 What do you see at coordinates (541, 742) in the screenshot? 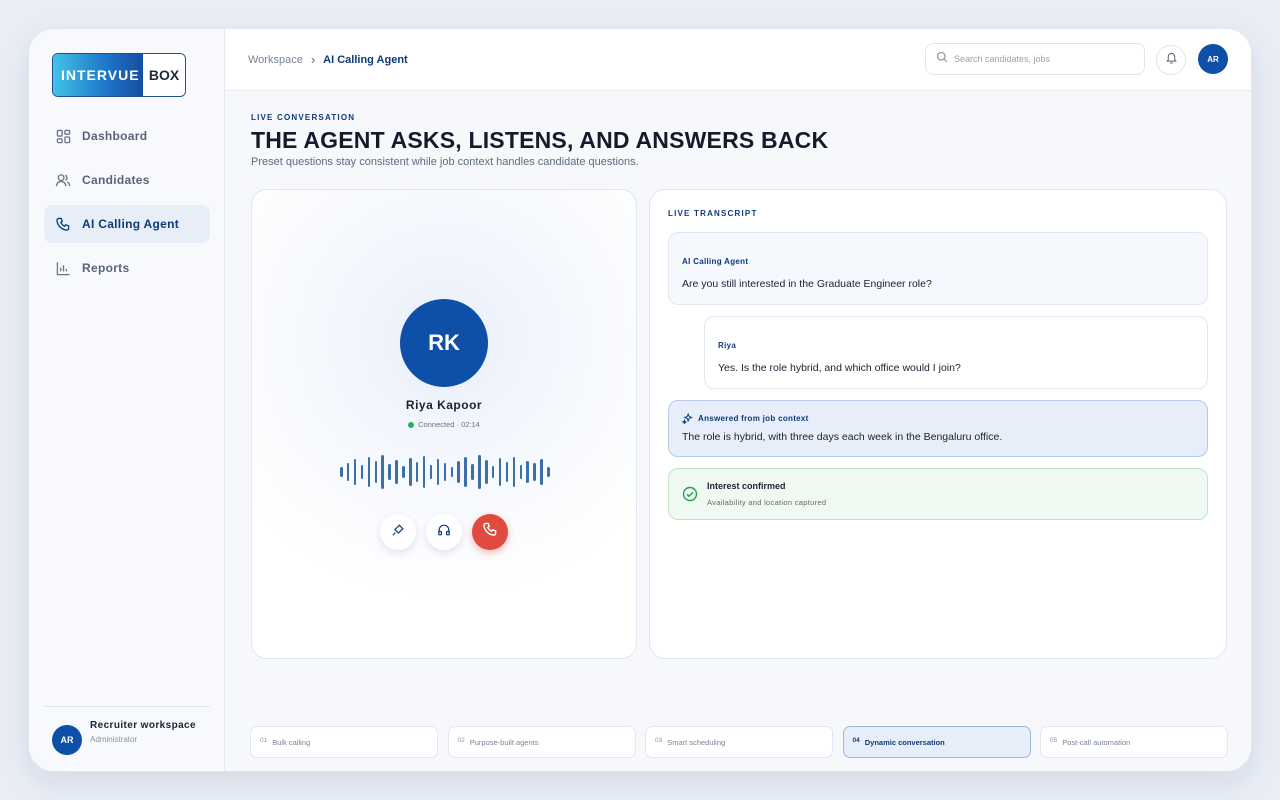
I see `step-purpose-built-agents: 02 Purpose-built agents` at bounding box center [541, 742].